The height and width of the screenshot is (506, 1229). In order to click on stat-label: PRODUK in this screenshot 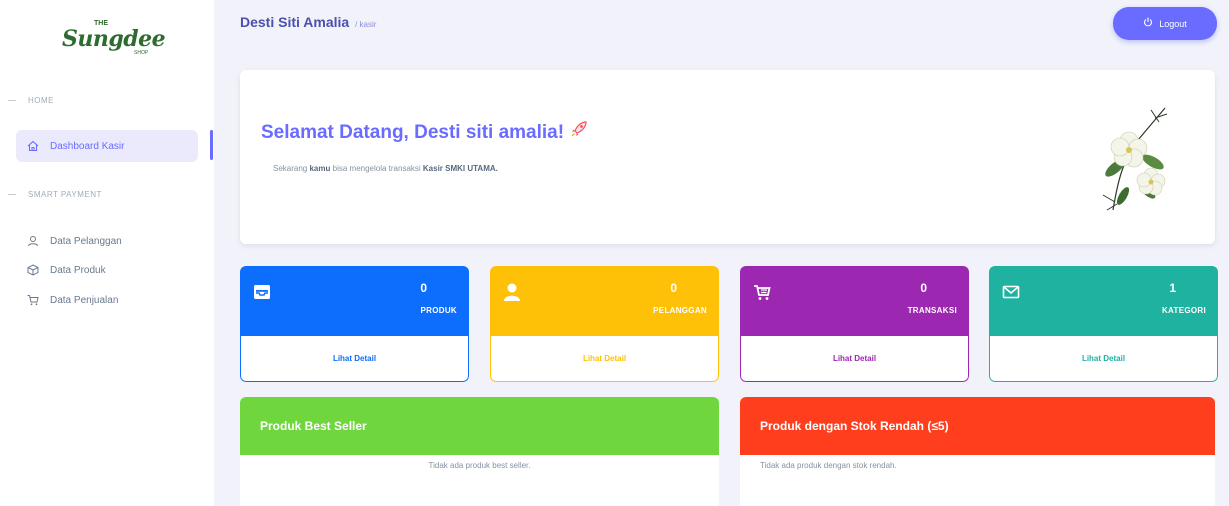, I will do `click(438, 310)`.